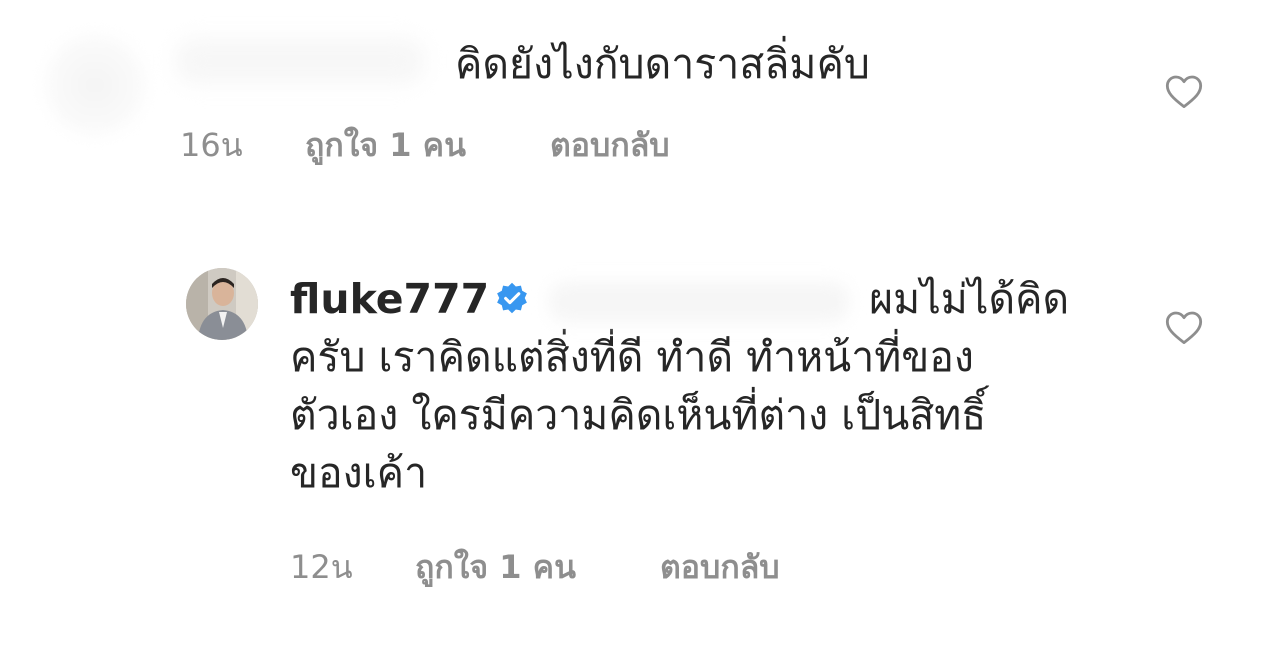 This screenshot has height=657, width=1280. What do you see at coordinates (95, 85) in the screenshot?
I see `blurred-avatar` at bounding box center [95, 85].